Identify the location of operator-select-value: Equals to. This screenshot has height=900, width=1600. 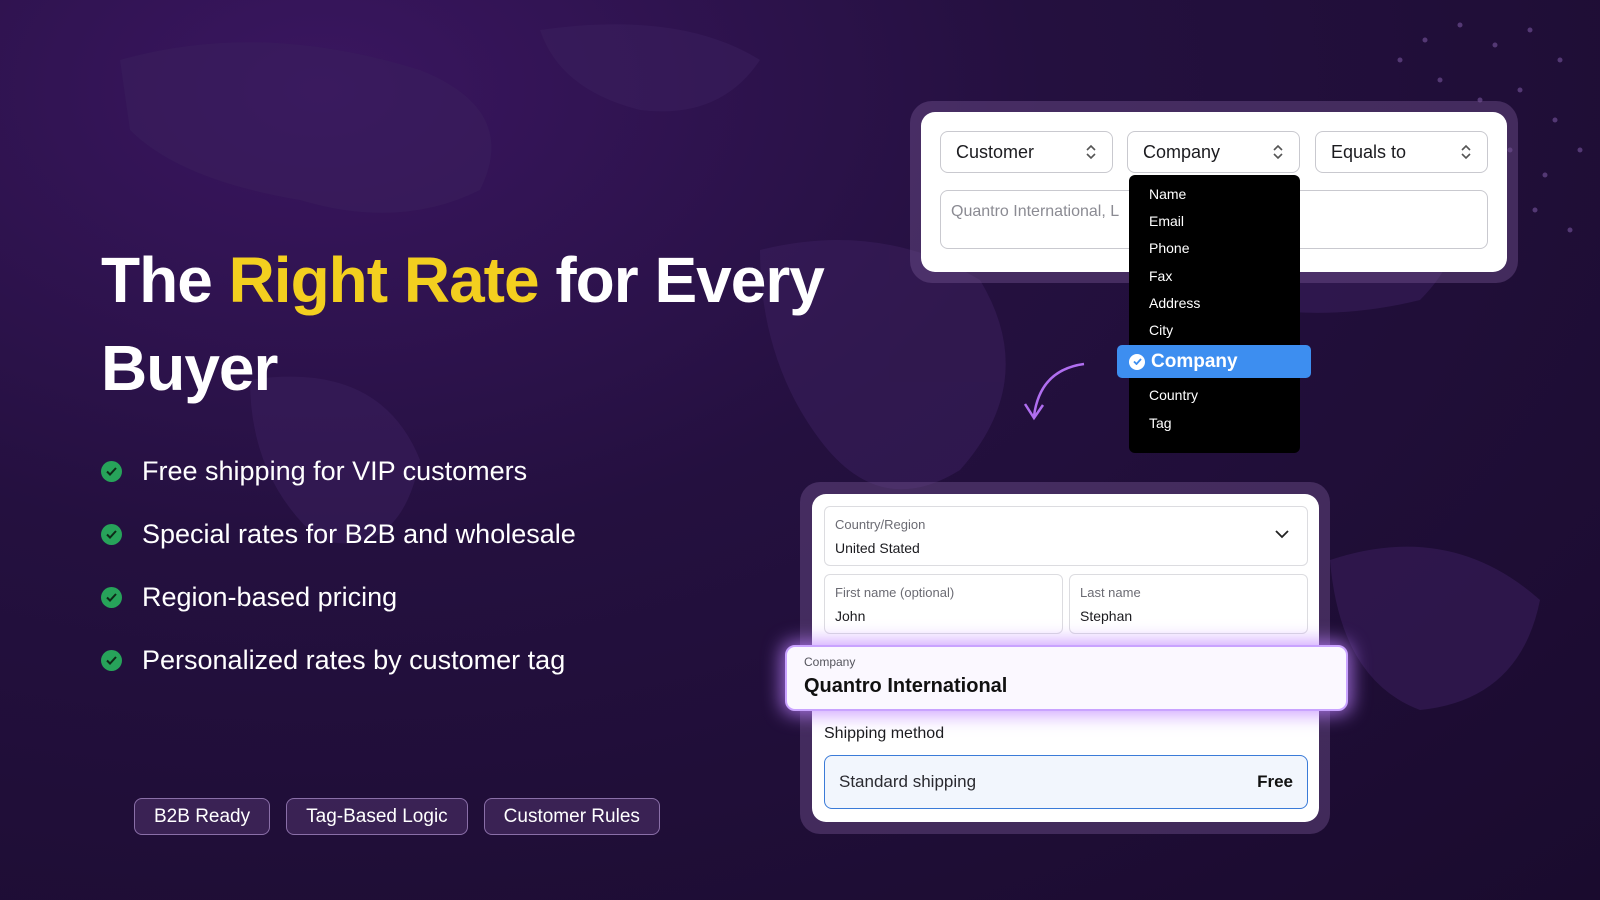
(1369, 151).